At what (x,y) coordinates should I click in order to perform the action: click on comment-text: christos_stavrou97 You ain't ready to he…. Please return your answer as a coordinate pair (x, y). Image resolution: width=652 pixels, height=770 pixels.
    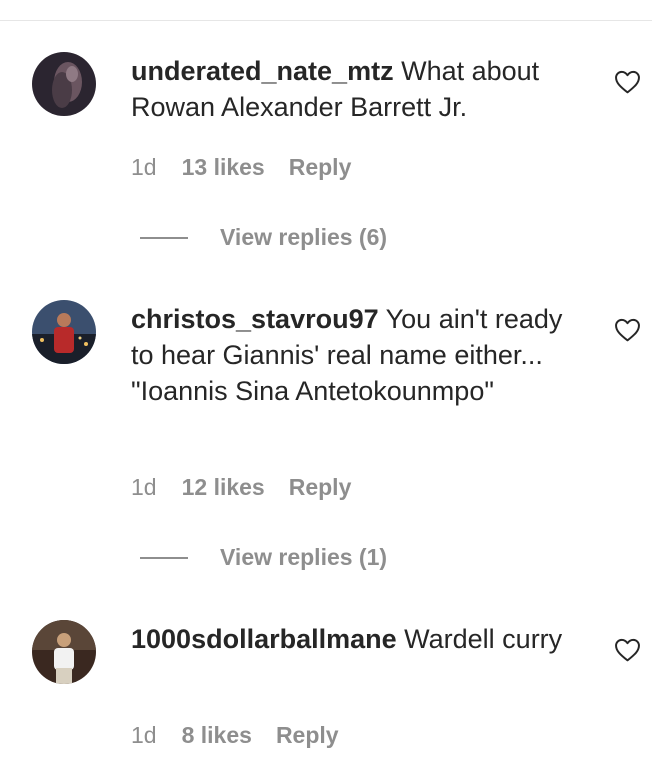
    Looking at the image, I should click on (356, 355).